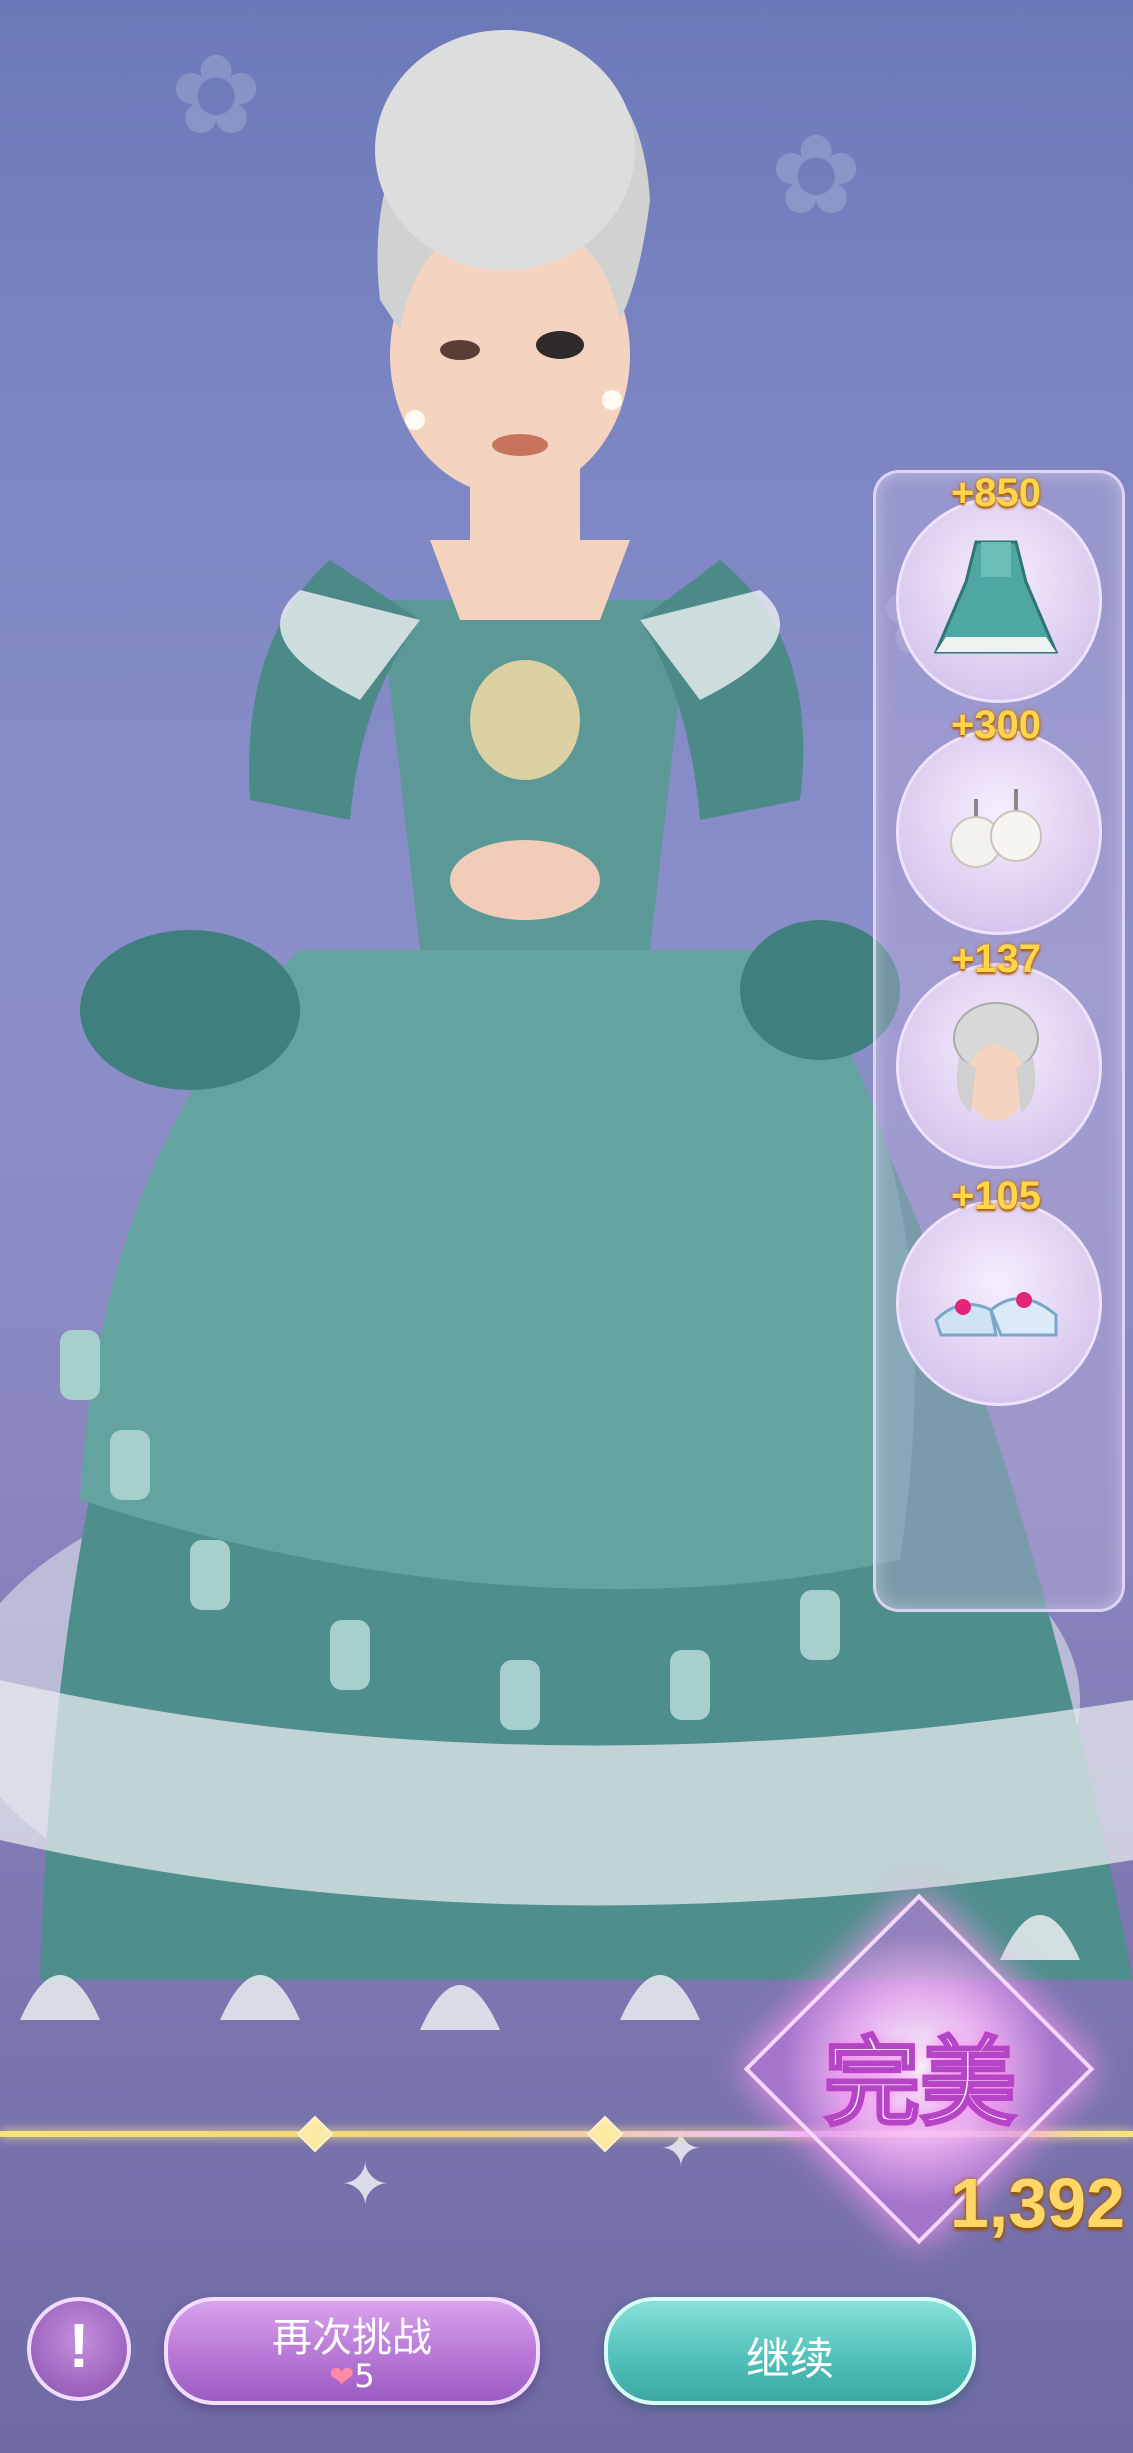 The height and width of the screenshot is (2453, 1133). I want to click on left-pearl-earring, so click(415, 420).